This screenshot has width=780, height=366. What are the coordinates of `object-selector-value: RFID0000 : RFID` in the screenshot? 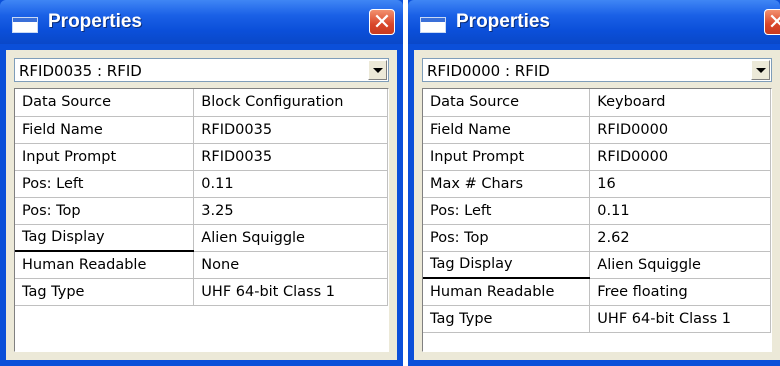 It's located at (488, 71).